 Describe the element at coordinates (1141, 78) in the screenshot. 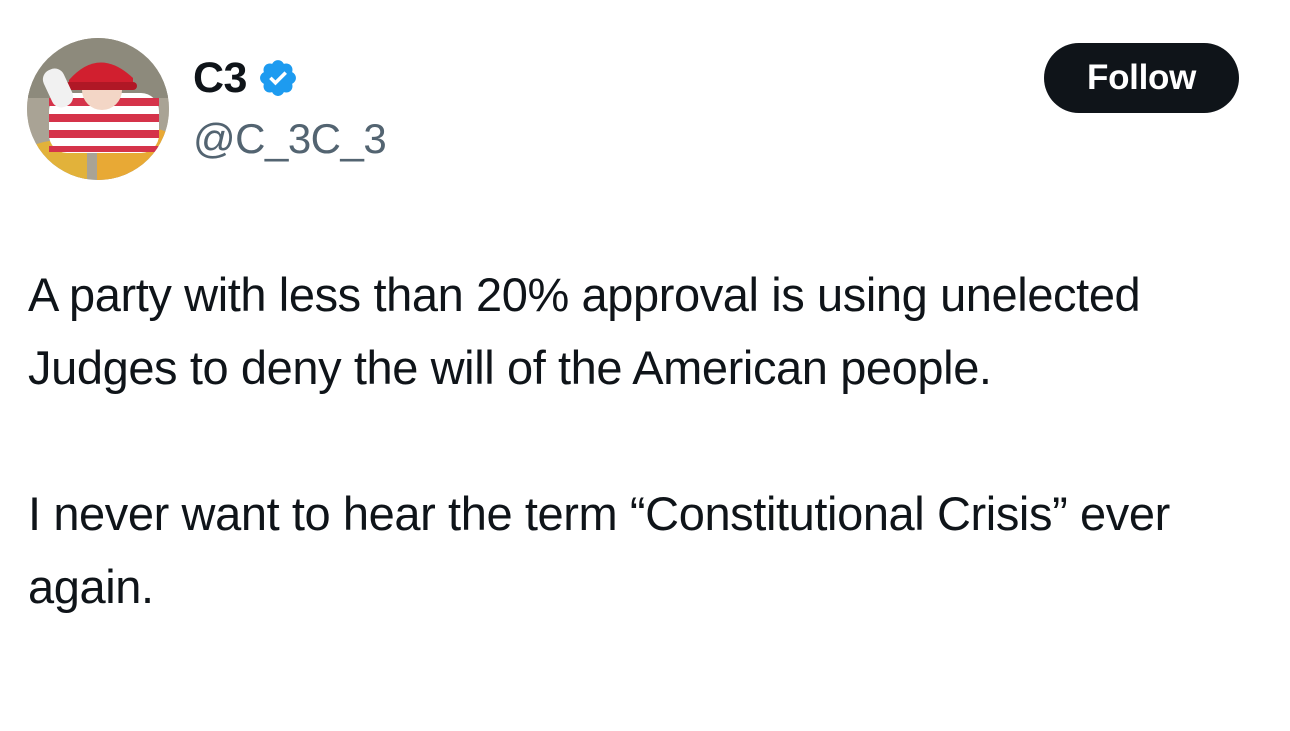

I see `follow-button: Follow` at that location.